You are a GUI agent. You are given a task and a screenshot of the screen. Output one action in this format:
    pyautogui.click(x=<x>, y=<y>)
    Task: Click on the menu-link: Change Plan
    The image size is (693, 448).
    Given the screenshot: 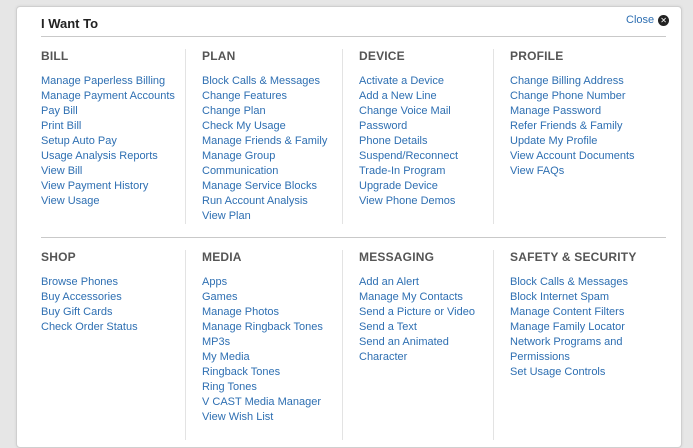 What is the action you would take?
    pyautogui.click(x=234, y=111)
    